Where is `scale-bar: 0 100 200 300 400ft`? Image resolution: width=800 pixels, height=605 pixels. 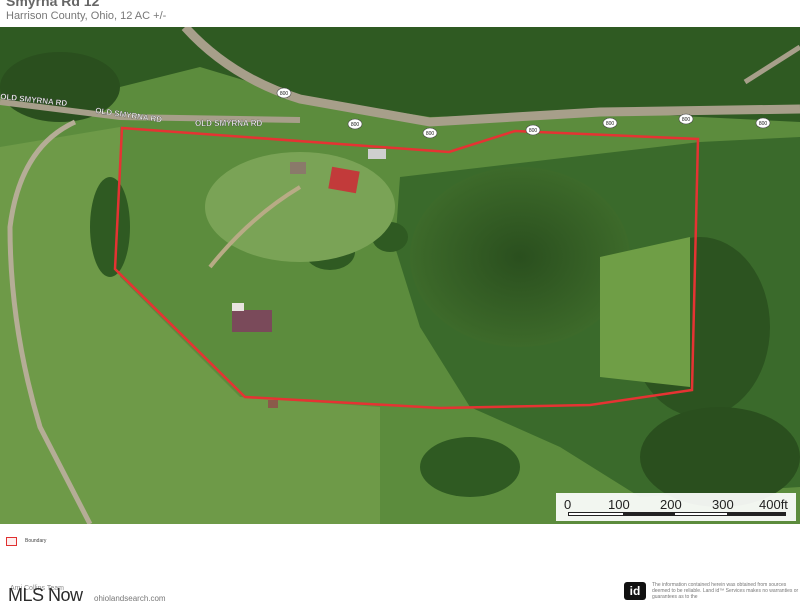
scale-bar: 0 100 200 300 400ft is located at coordinates (676, 507).